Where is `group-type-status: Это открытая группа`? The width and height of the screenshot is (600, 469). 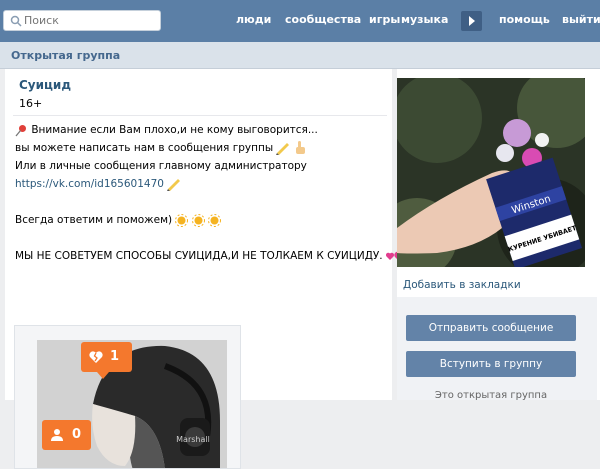 group-type-status: Это открытая группа is located at coordinates (491, 395).